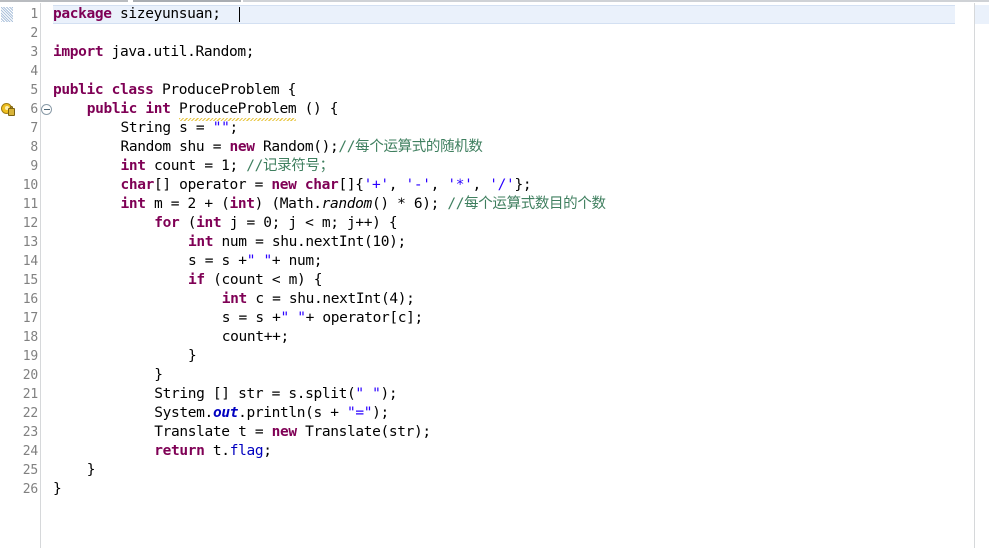 Image resolution: width=989 pixels, height=548 pixels. Describe the element at coordinates (166, 14) in the screenshot. I see `code-token: sizeyunsuan;` at that location.